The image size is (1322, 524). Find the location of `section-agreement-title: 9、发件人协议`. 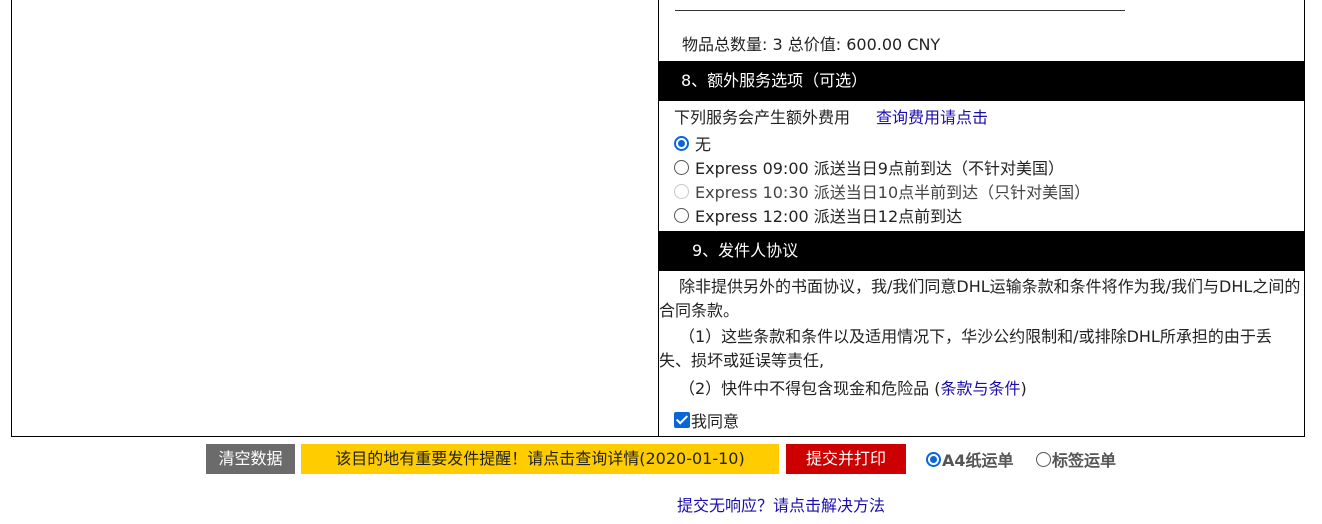

section-agreement-title: 9、发件人协议 is located at coordinates (981, 251).